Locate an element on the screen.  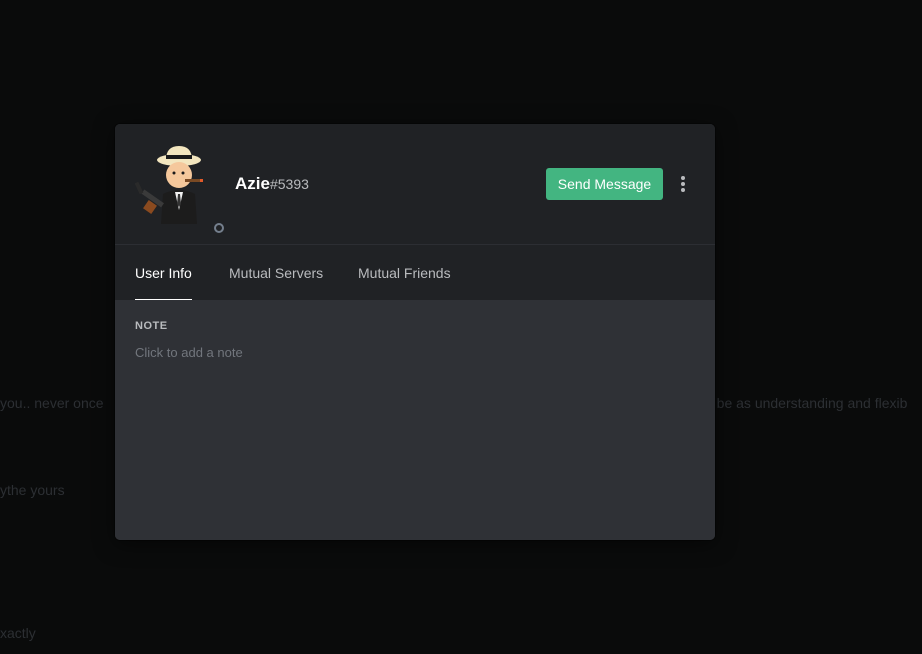
avatar is located at coordinates (180, 190).